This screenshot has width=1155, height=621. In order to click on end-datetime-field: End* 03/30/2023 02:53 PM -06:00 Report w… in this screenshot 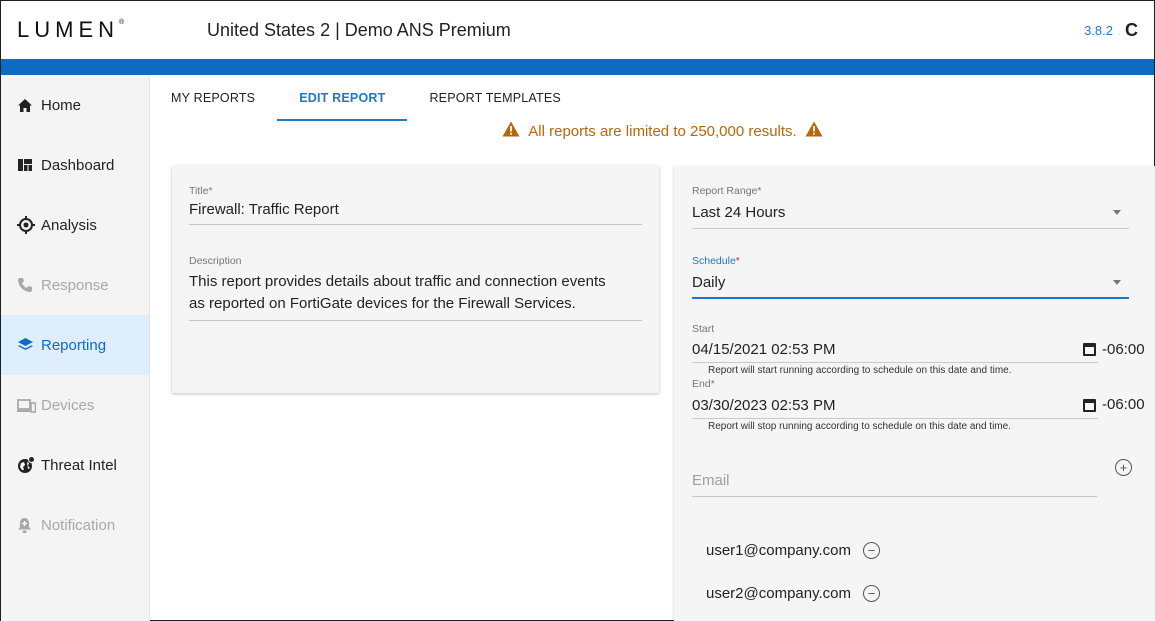, I will do `click(922, 405)`.